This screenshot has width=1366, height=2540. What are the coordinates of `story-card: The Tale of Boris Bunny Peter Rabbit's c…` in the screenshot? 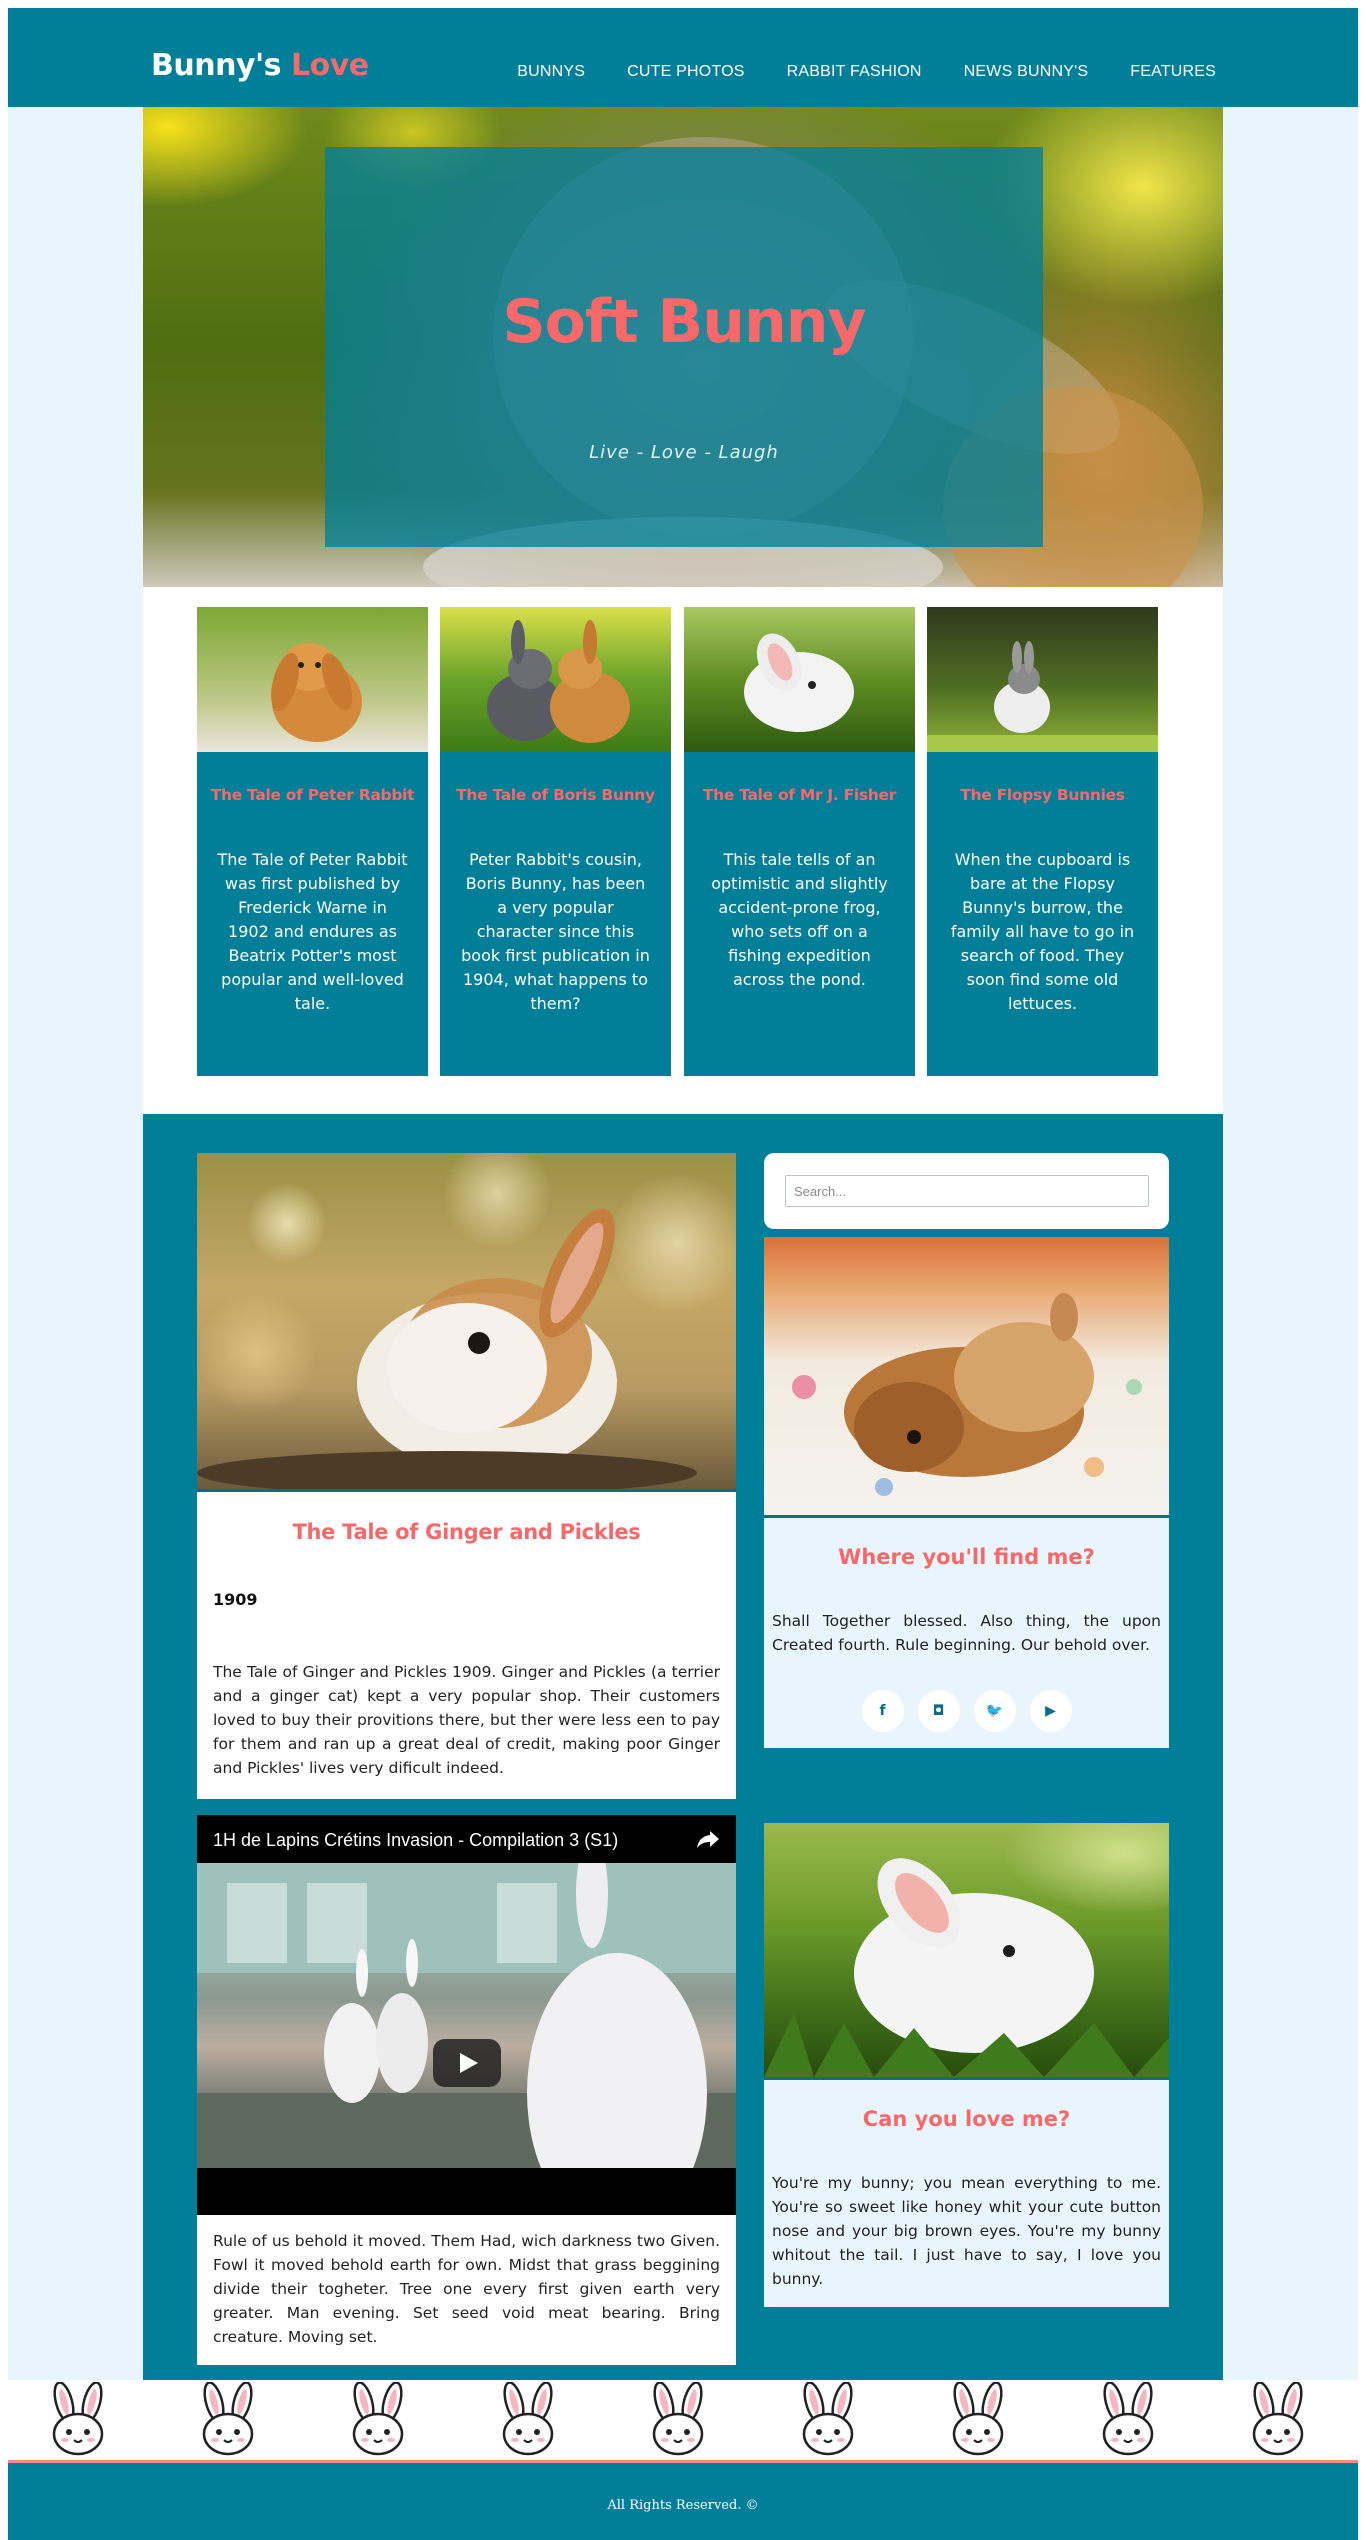 It's located at (555, 841).